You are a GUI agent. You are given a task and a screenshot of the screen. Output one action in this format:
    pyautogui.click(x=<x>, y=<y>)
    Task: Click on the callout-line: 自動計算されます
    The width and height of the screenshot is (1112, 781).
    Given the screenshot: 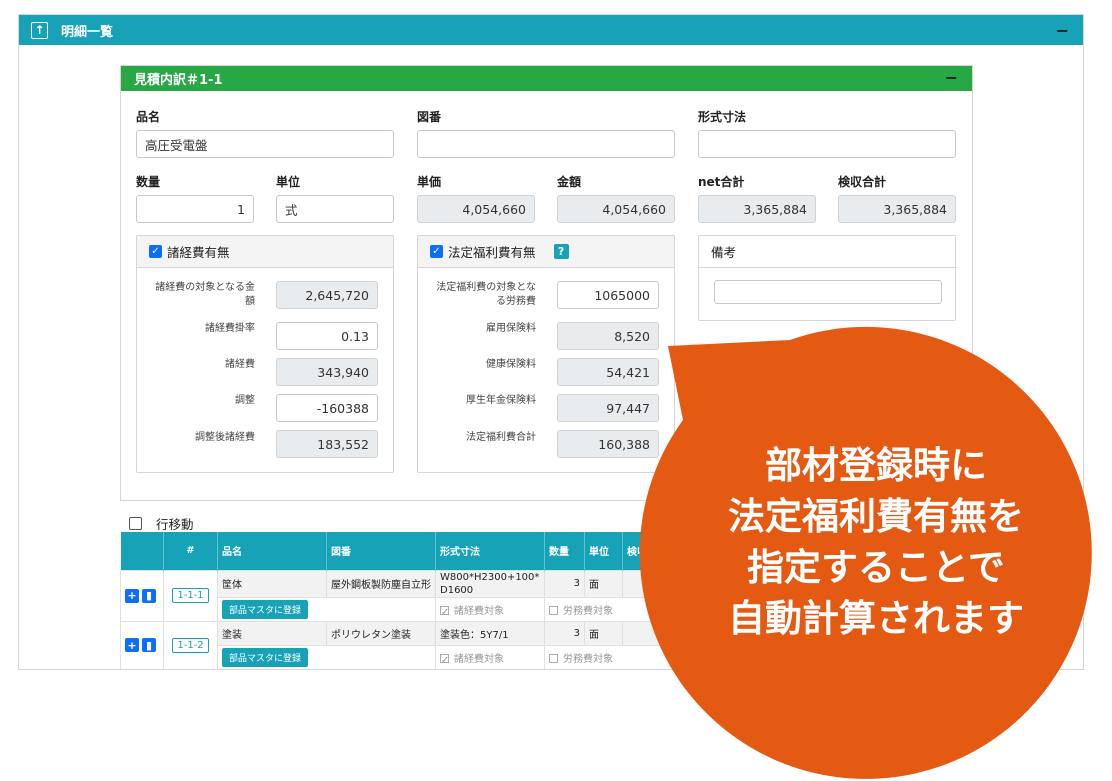 What is the action you would take?
    pyautogui.click(x=876, y=618)
    